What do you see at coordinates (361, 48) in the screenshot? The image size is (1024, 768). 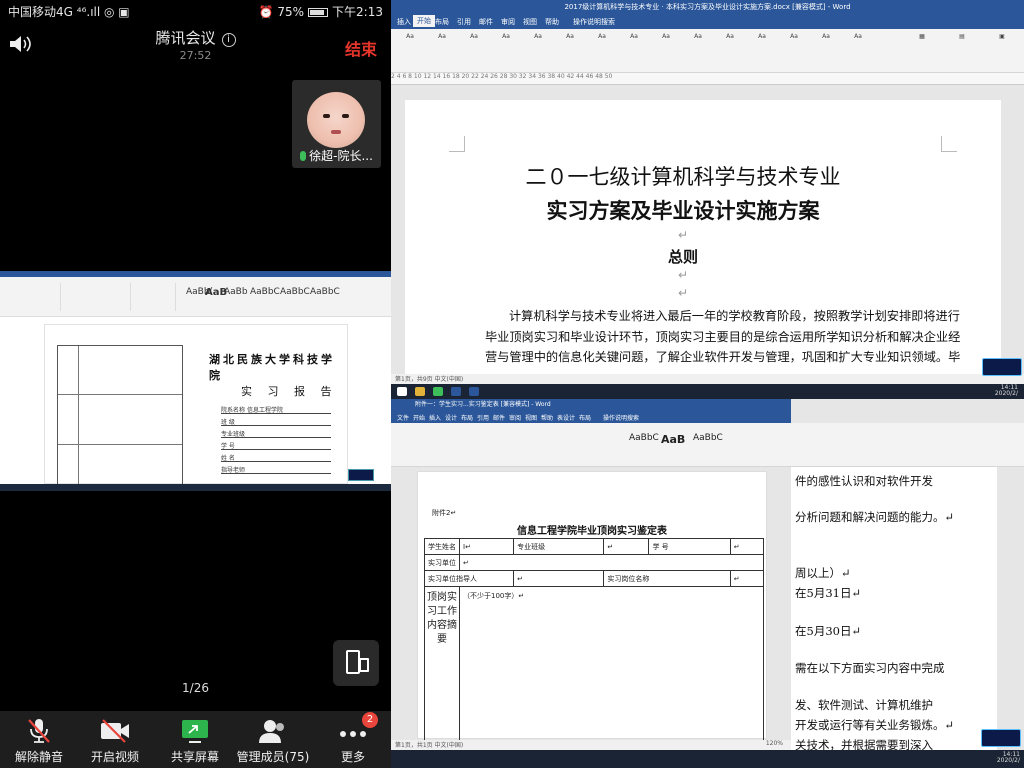 I see `end-meeting-button: 结束` at bounding box center [361, 48].